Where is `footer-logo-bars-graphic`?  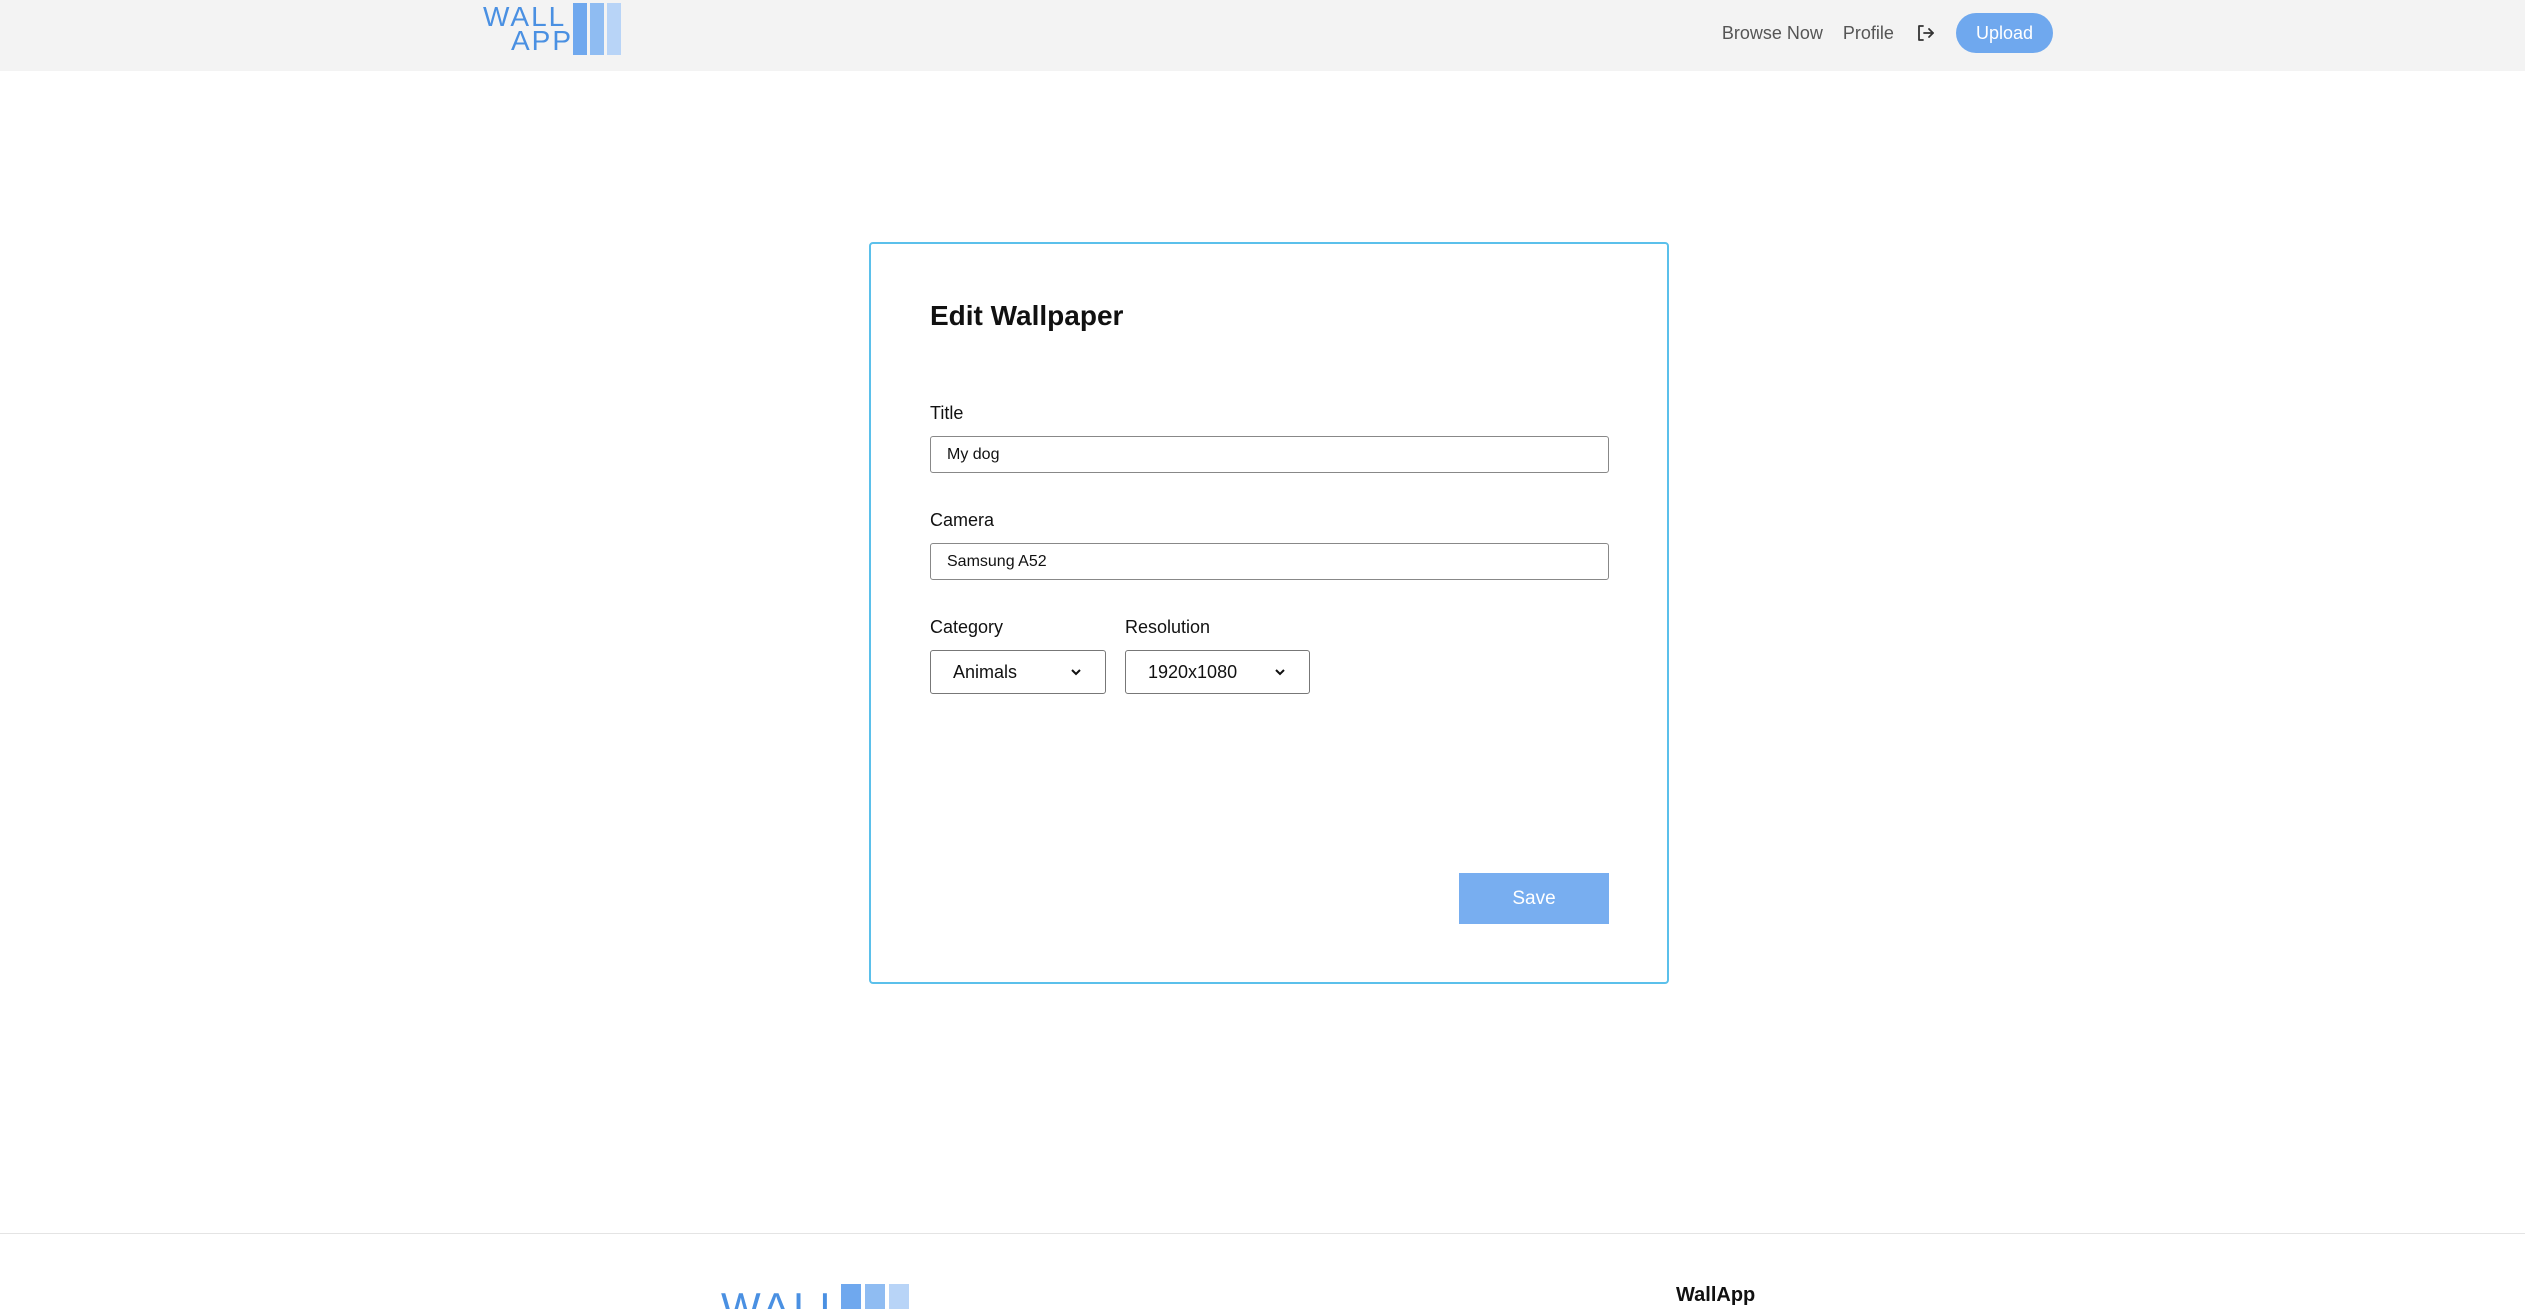
footer-logo-bars-graphic is located at coordinates (875, 1296).